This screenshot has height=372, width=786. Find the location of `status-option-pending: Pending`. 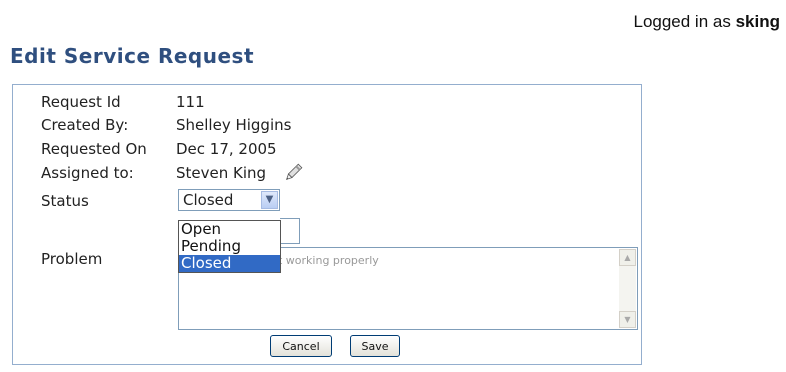

status-option-pending: Pending is located at coordinates (229, 246).